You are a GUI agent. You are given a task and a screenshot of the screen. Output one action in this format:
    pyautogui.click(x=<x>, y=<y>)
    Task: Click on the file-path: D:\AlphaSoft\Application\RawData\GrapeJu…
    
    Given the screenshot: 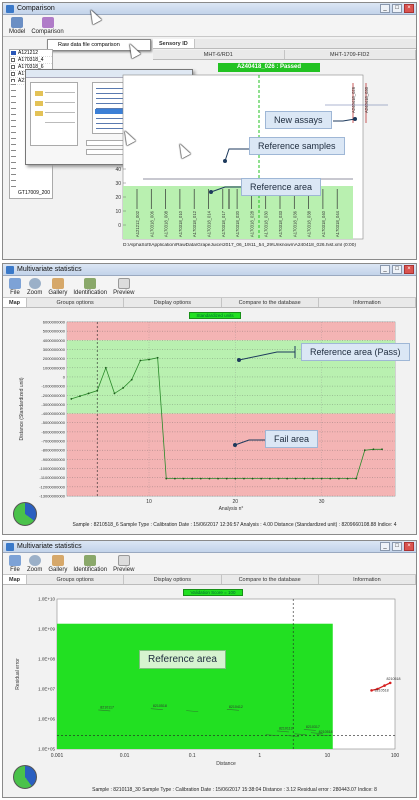 What is the action you would take?
    pyautogui.click(x=239, y=245)
    